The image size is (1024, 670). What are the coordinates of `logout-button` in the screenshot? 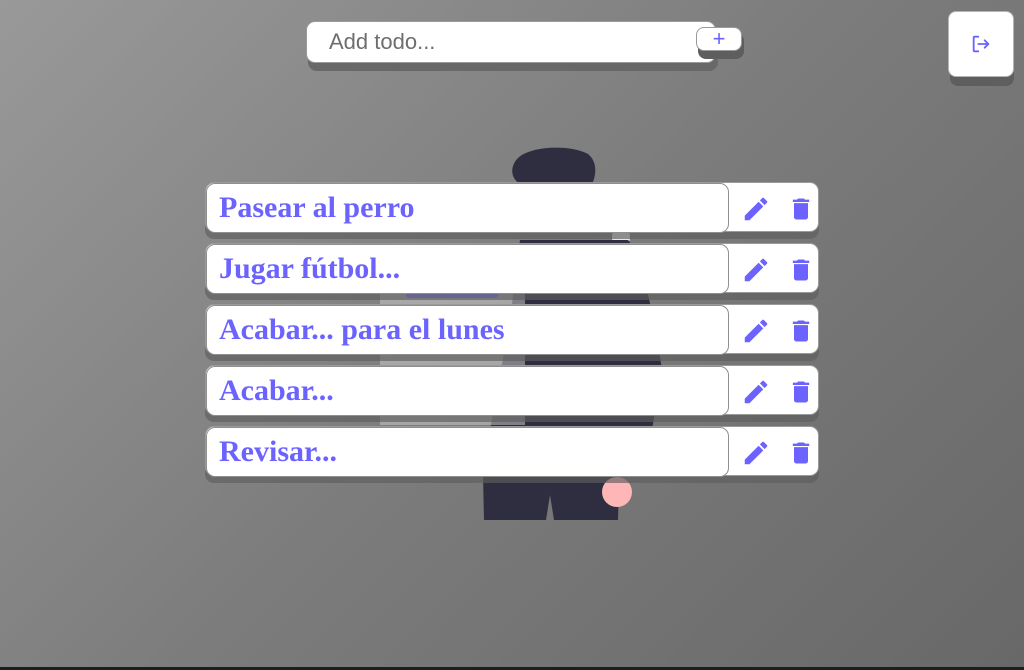 It's located at (981, 44).